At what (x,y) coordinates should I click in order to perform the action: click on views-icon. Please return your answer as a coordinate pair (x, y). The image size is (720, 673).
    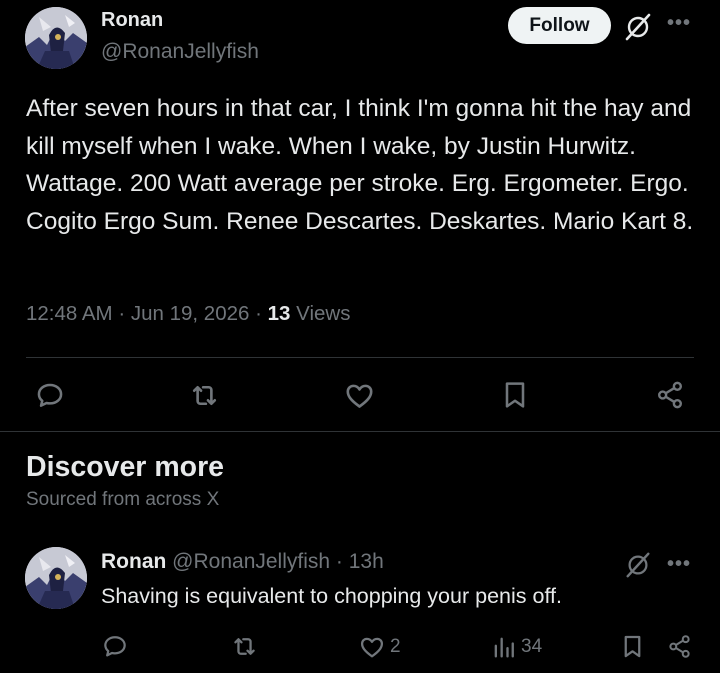
    Looking at the image, I should click on (504, 647).